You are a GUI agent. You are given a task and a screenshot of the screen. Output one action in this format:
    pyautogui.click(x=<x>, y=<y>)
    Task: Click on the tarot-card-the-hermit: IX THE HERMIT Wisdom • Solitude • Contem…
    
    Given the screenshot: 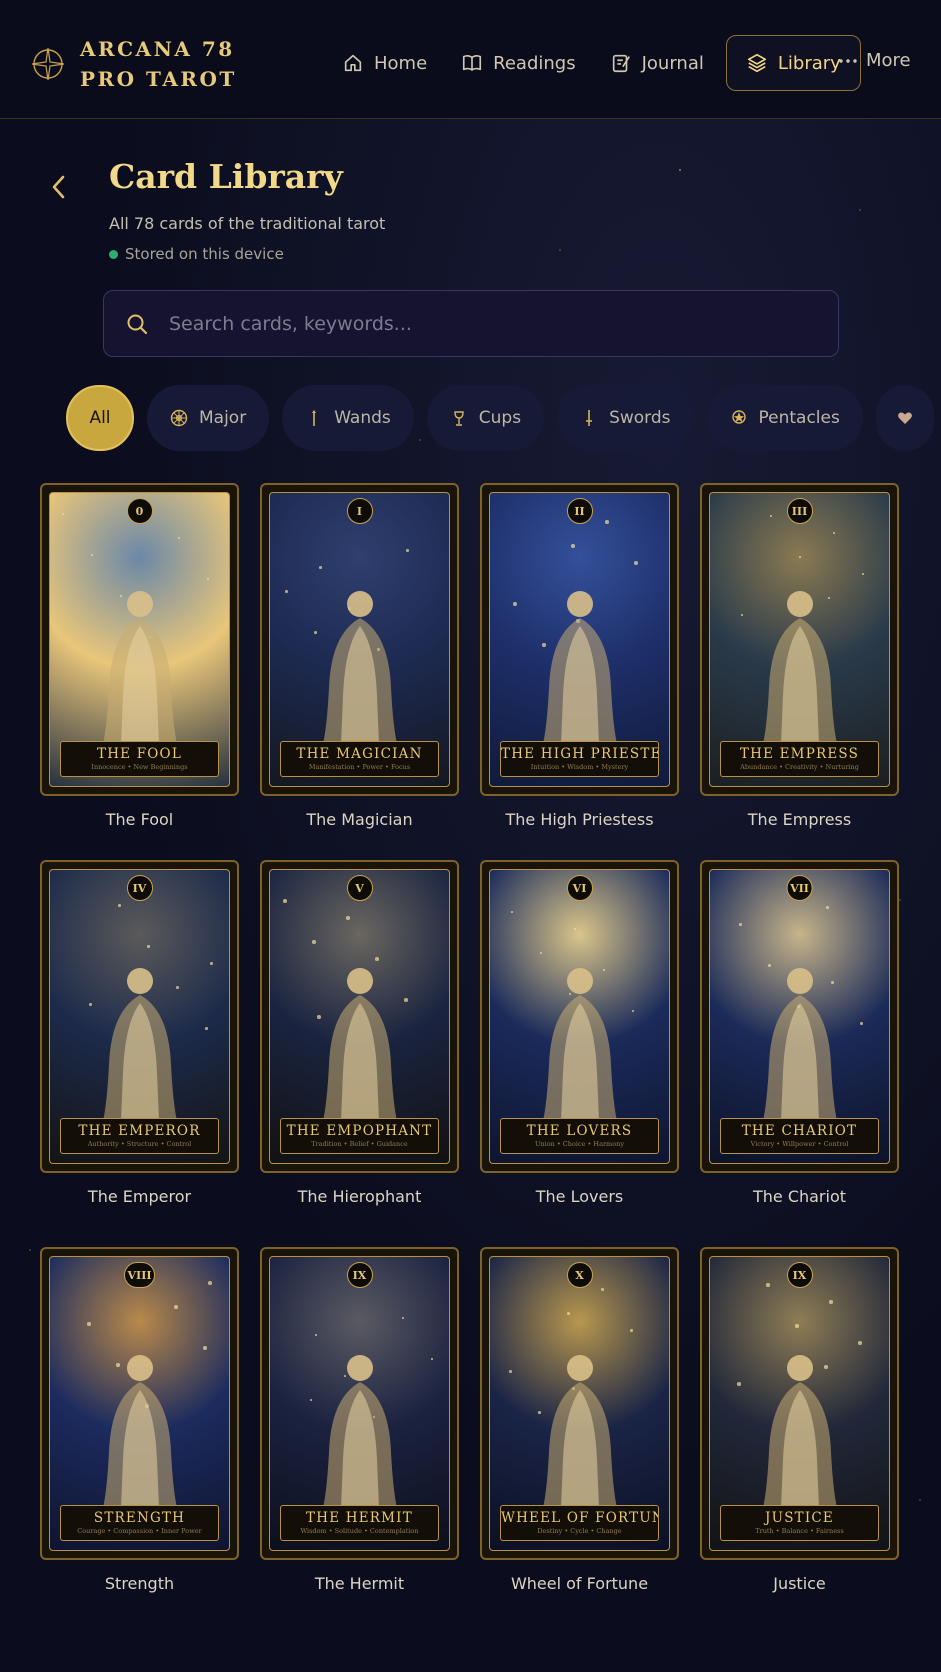 What is the action you would take?
    pyautogui.click(x=359, y=1420)
    